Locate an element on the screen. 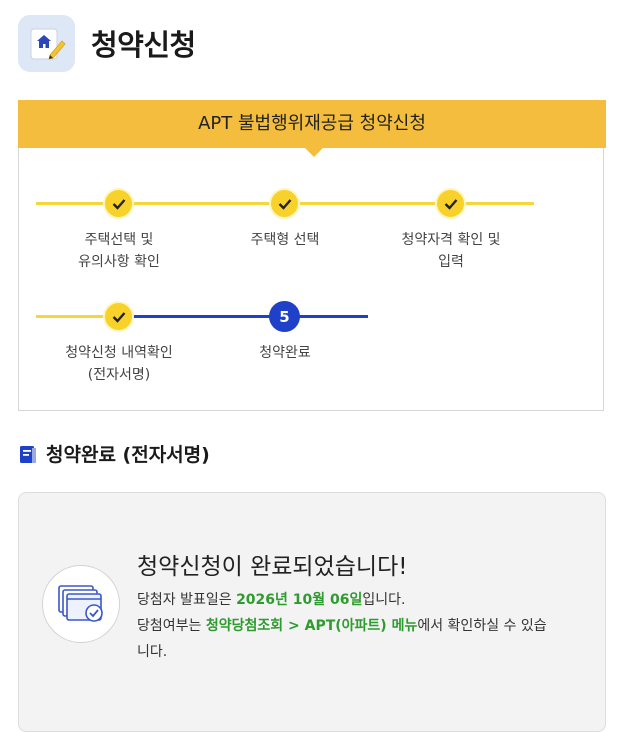  announcement-line: 당첨자 발표일은 2026년 10월 06일입니다. is located at coordinates (271, 600).